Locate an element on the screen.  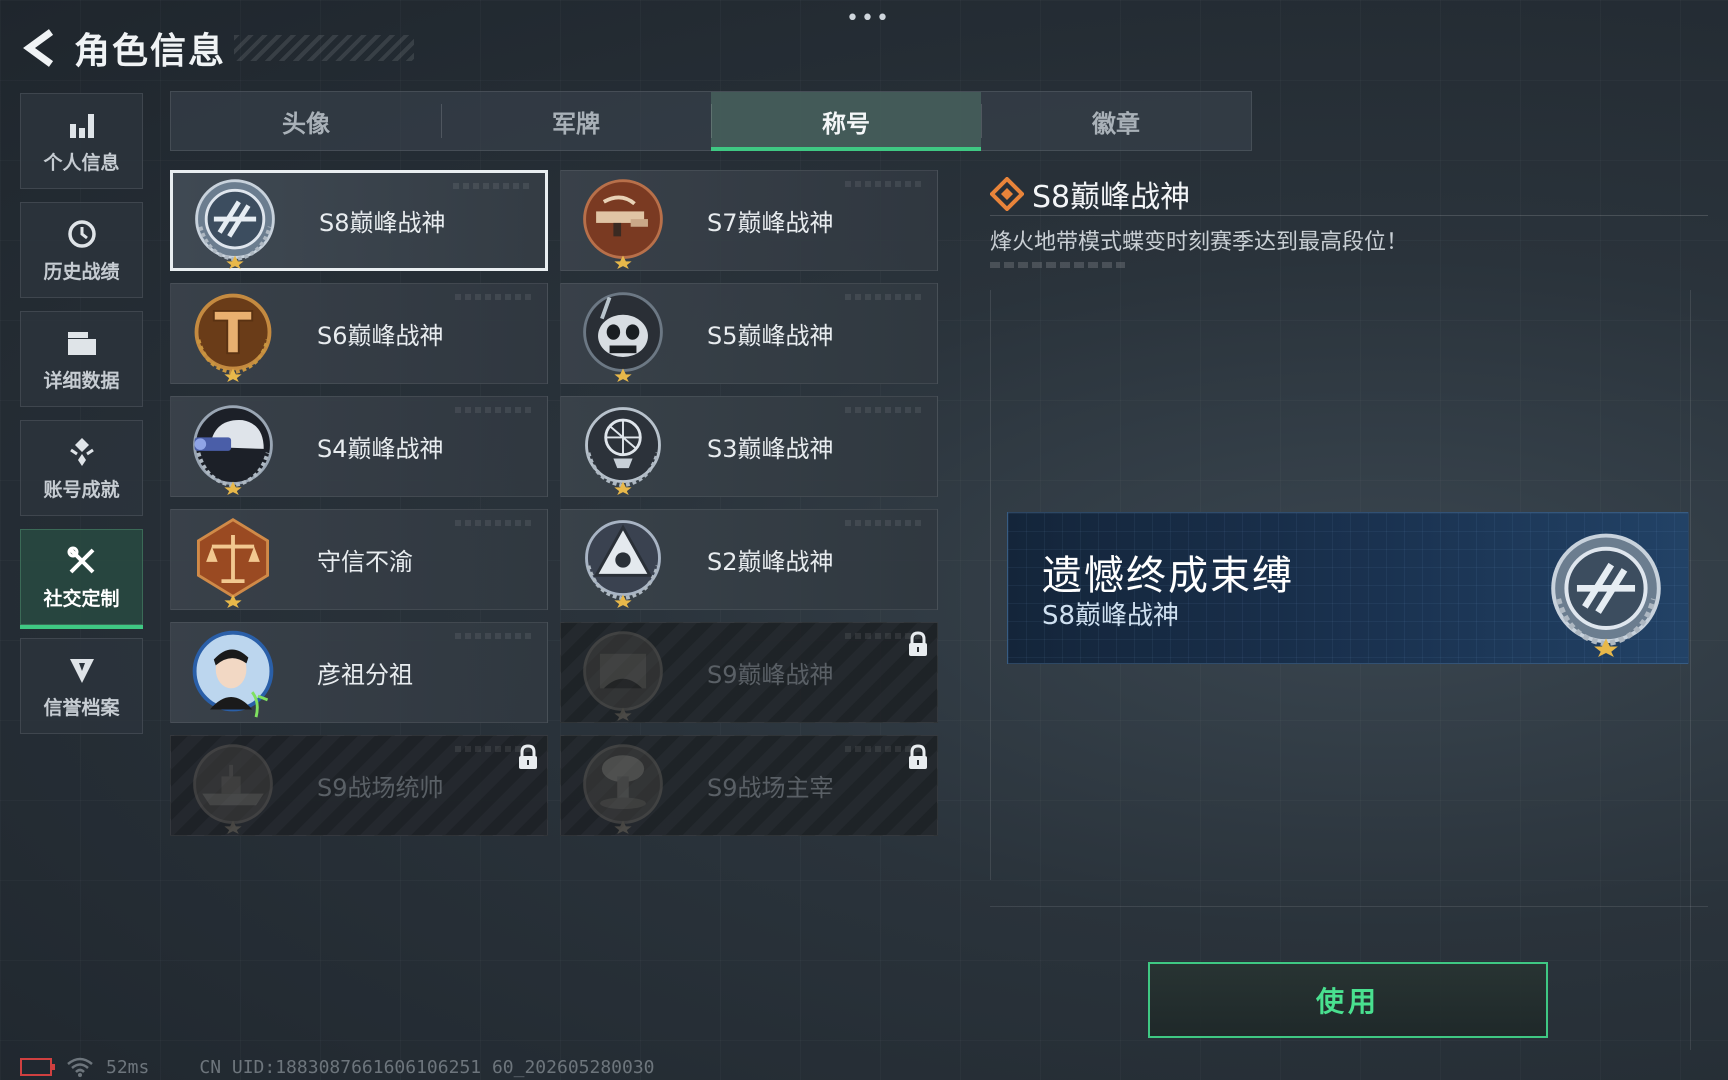
title-card-s7: S7巅峰战神 is located at coordinates (749, 220).